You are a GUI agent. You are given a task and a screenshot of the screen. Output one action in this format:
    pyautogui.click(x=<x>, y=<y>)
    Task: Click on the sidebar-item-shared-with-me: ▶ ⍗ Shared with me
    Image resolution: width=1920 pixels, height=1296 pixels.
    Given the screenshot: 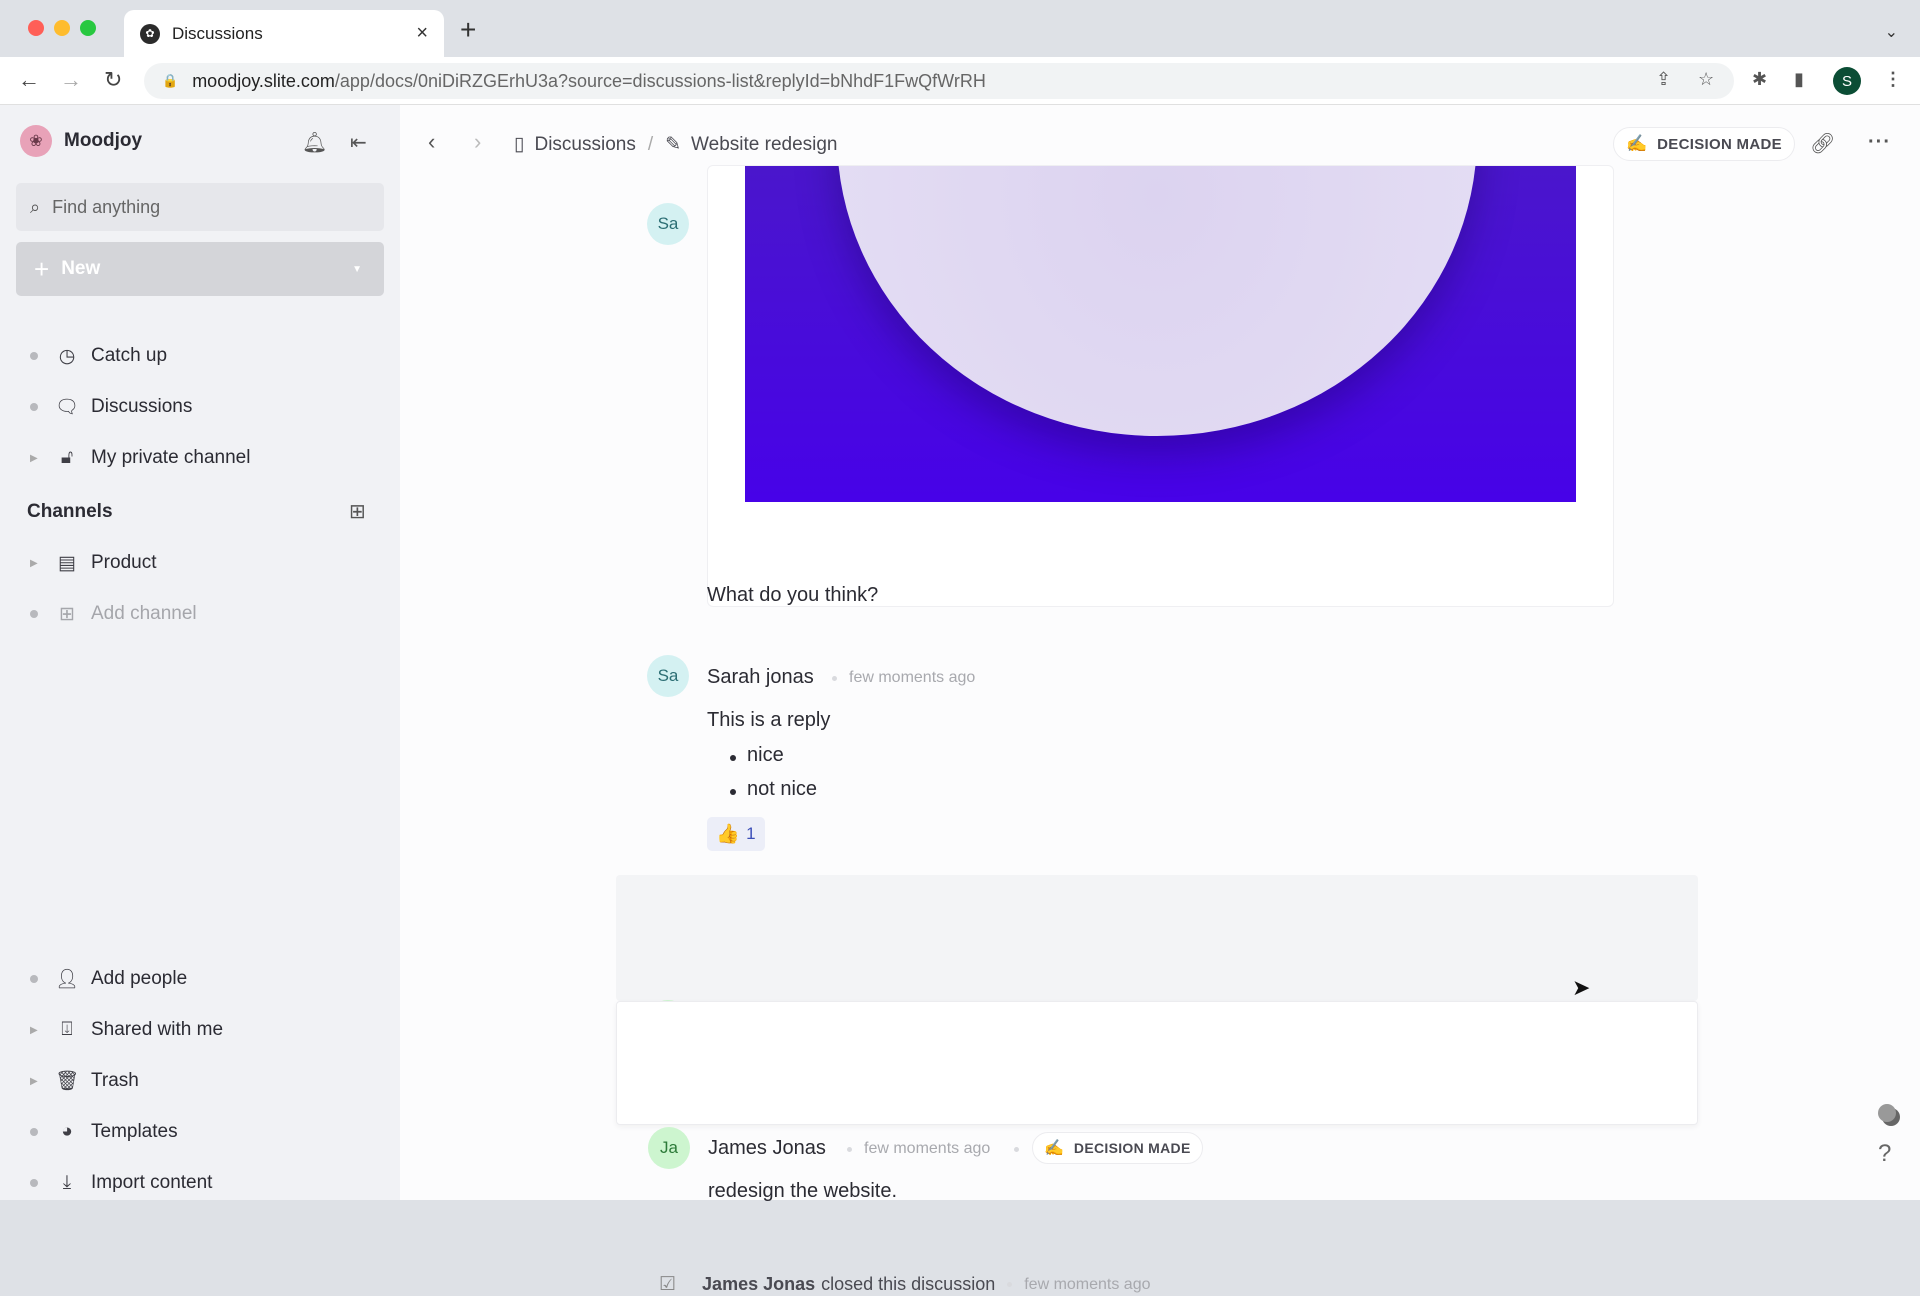 What is the action you would take?
    pyautogui.click(x=200, y=1030)
    